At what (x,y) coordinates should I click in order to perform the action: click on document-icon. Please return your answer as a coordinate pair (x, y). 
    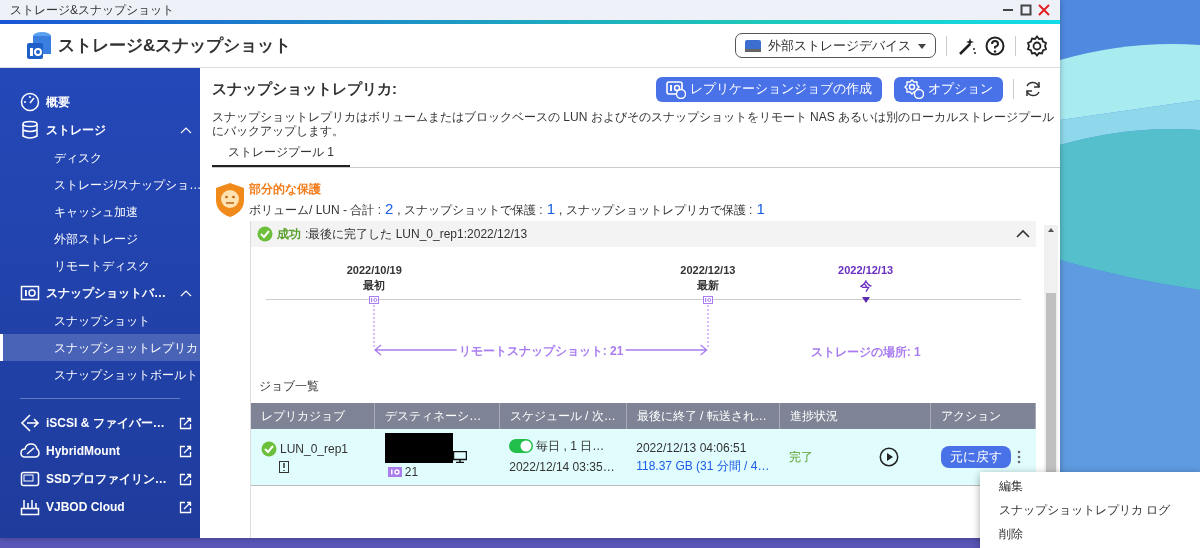
    Looking at the image, I should click on (284, 467).